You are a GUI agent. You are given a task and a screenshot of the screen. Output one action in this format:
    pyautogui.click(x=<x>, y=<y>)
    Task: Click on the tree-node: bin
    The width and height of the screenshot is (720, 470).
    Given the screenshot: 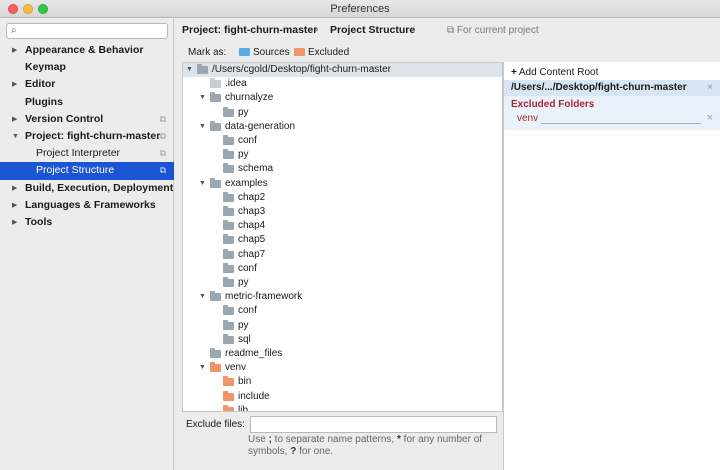 What is the action you would take?
    pyautogui.click(x=342, y=382)
    